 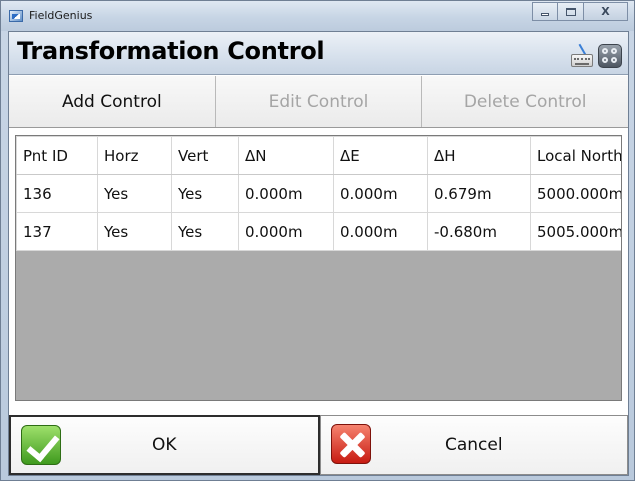 What do you see at coordinates (350, 444) in the screenshot?
I see `cancel-x-icon` at bounding box center [350, 444].